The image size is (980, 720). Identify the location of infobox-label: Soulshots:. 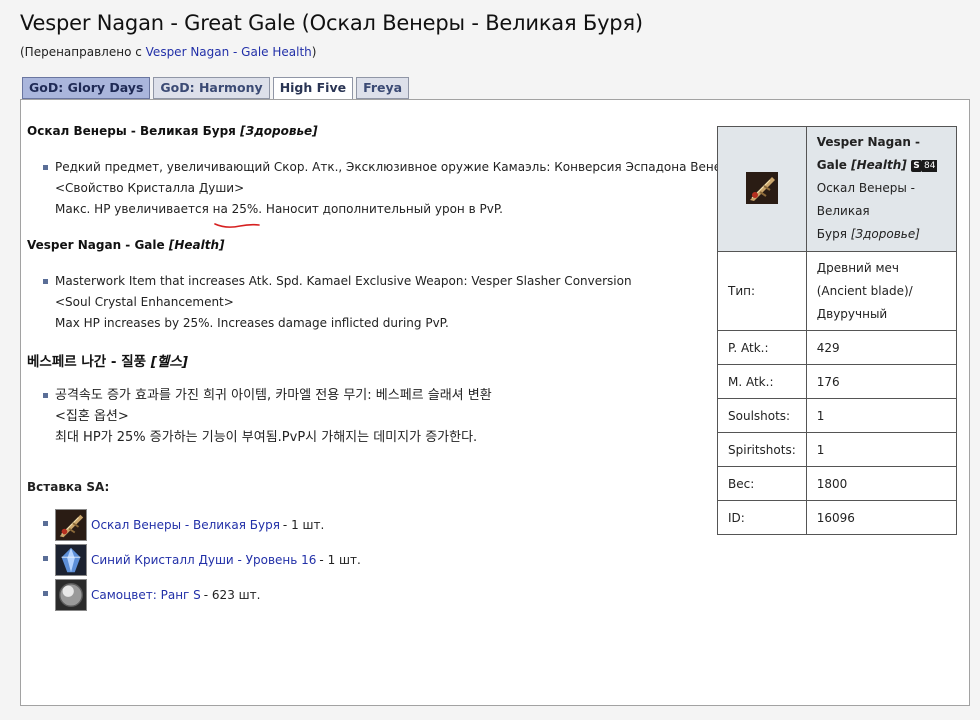
(762, 415).